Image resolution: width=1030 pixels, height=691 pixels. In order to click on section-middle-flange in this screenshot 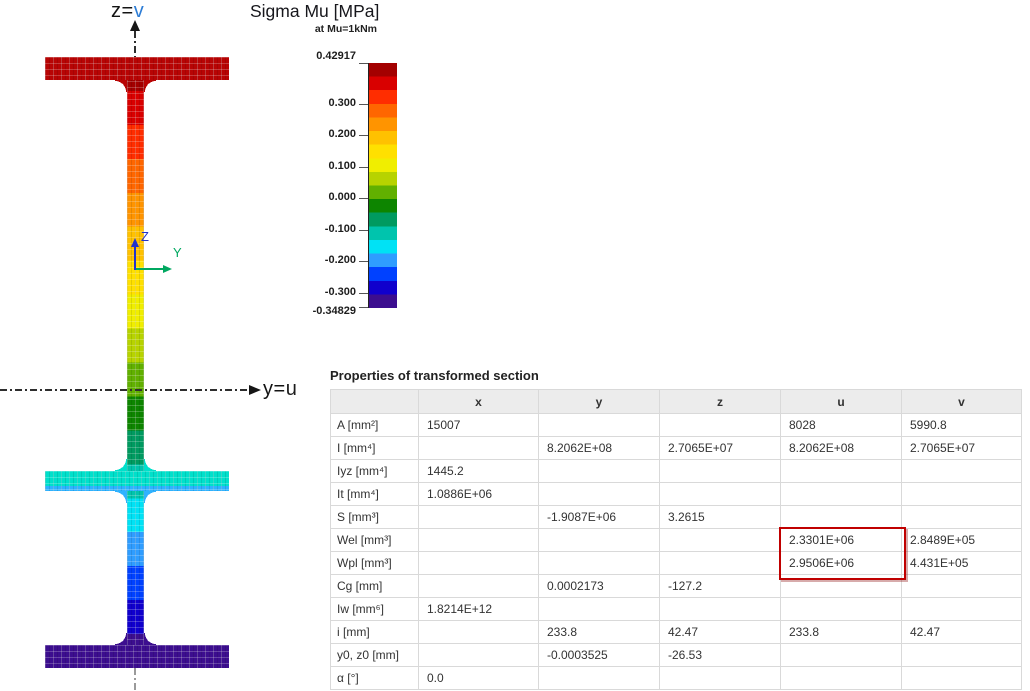, I will do `click(137, 481)`.